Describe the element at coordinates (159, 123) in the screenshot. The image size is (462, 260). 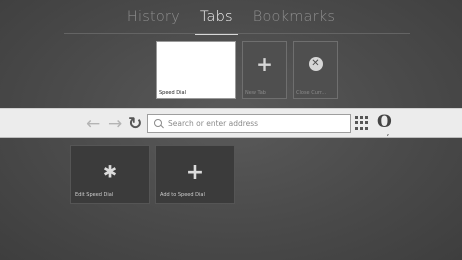
I see `search-icon` at that location.